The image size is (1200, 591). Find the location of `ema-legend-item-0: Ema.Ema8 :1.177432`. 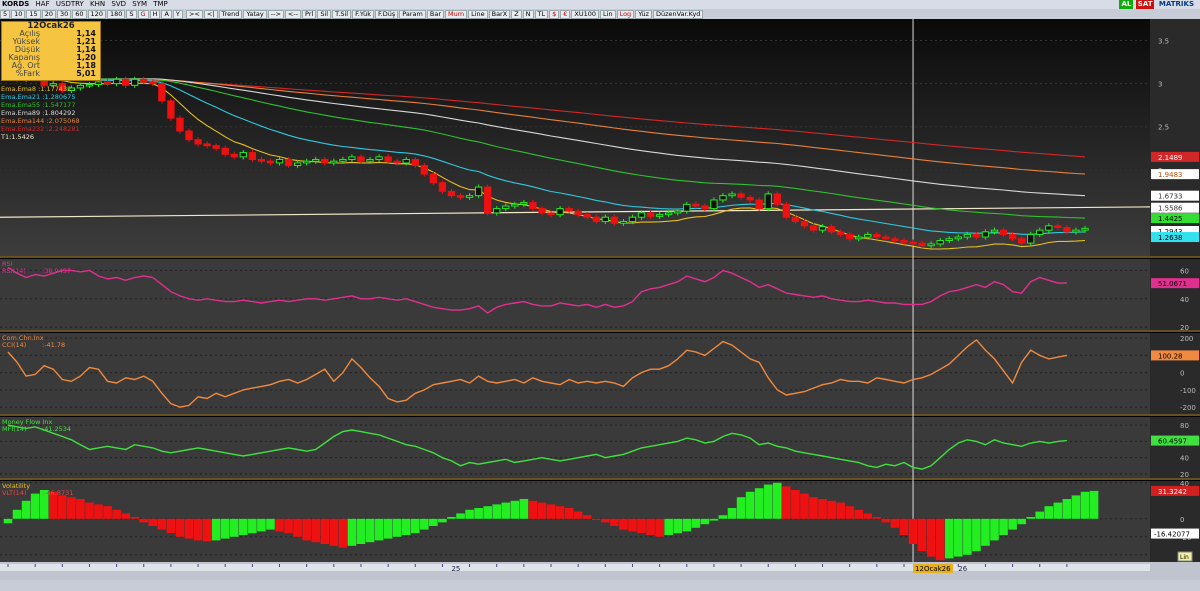

ema-legend-item-0: Ema.Ema8 :1.177432 is located at coordinates (36, 89).